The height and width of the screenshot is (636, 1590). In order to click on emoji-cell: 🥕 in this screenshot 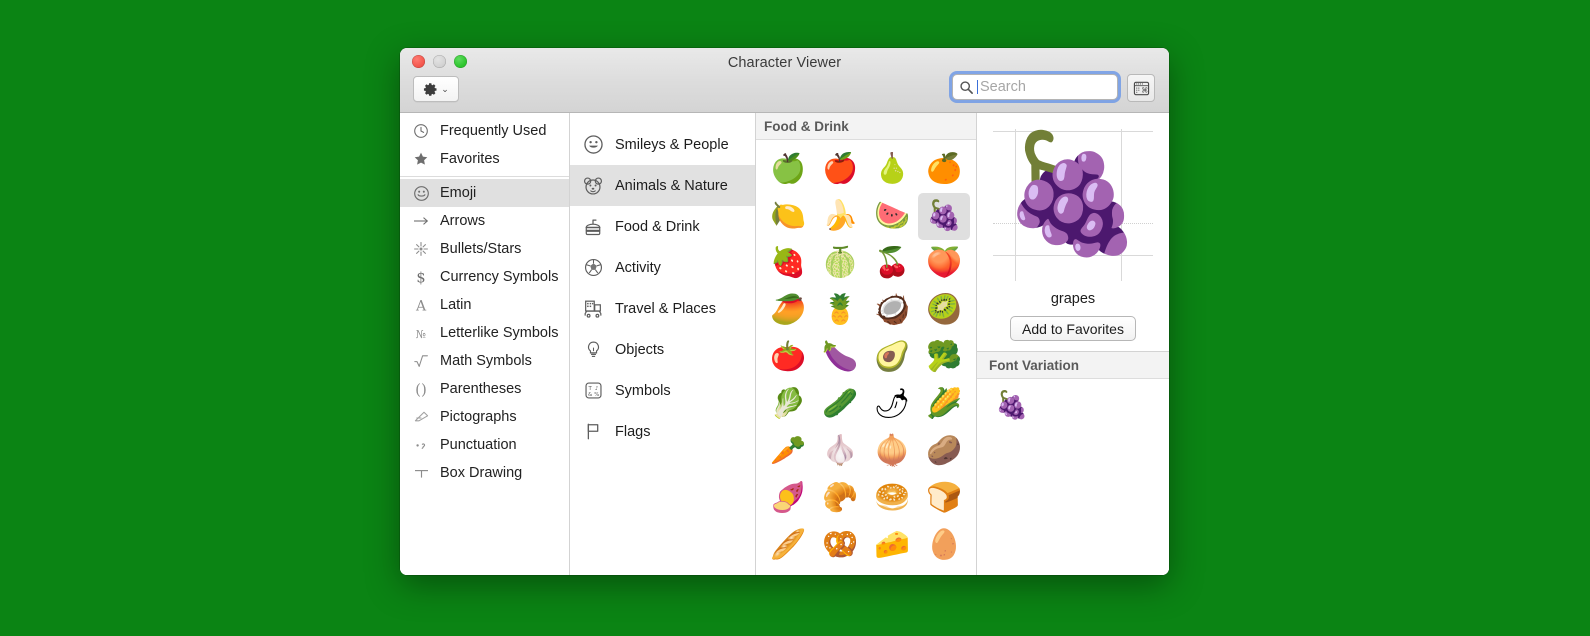, I will do `click(788, 451)`.